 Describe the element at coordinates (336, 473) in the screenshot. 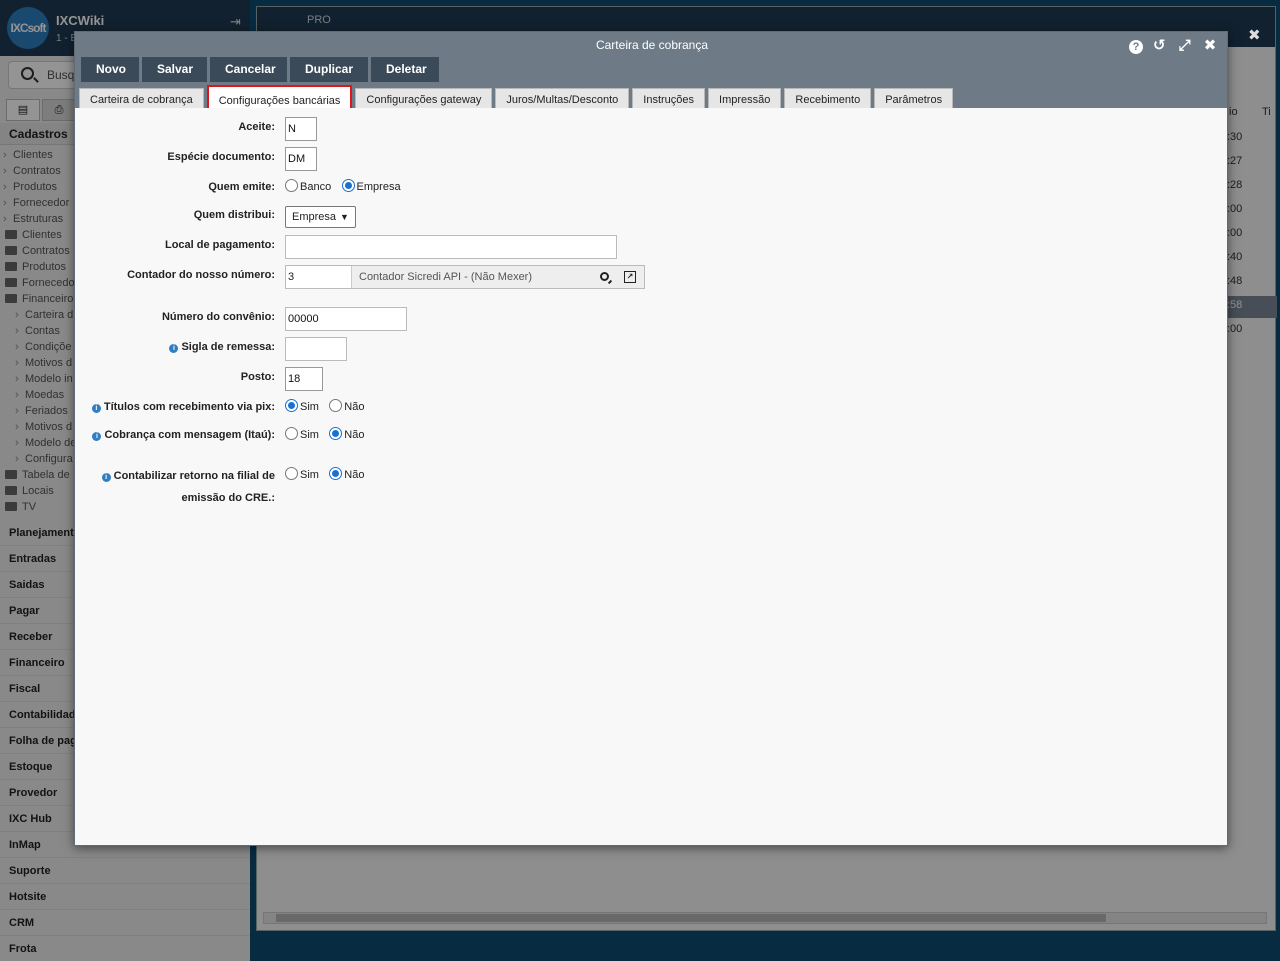

I see `contabilizar-nao-radio` at that location.